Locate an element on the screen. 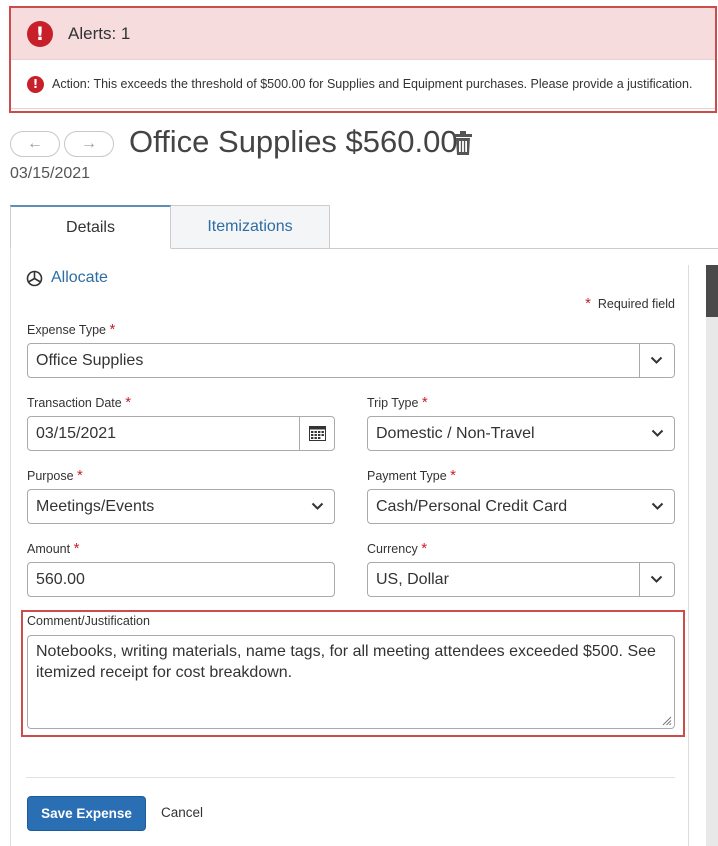  expense-type-select: Office Supplies is located at coordinates (351, 360).